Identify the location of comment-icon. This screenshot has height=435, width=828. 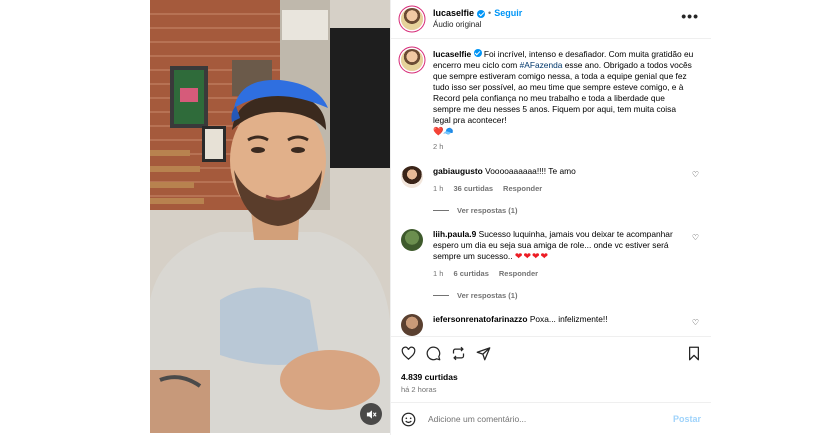
(433, 353).